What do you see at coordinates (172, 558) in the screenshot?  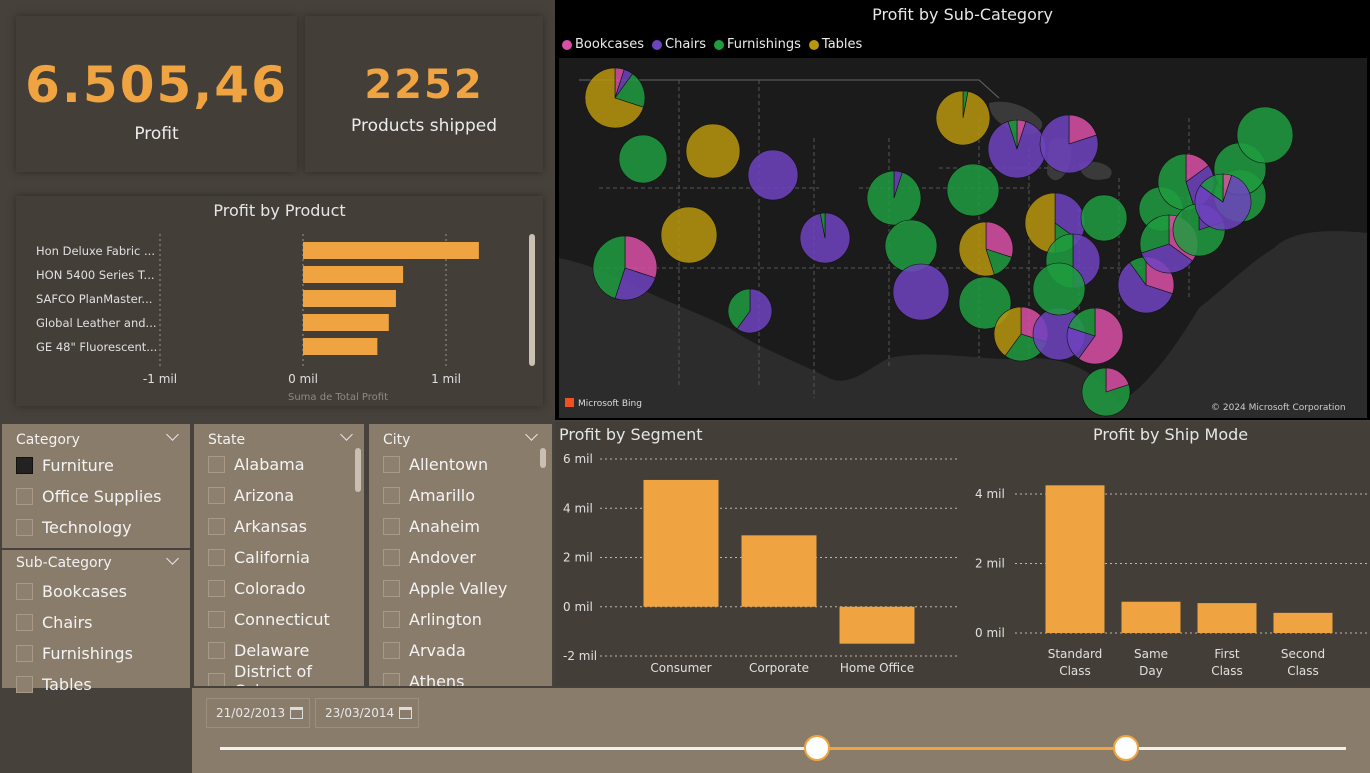 I see `subcategory-chevron-down-icon` at bounding box center [172, 558].